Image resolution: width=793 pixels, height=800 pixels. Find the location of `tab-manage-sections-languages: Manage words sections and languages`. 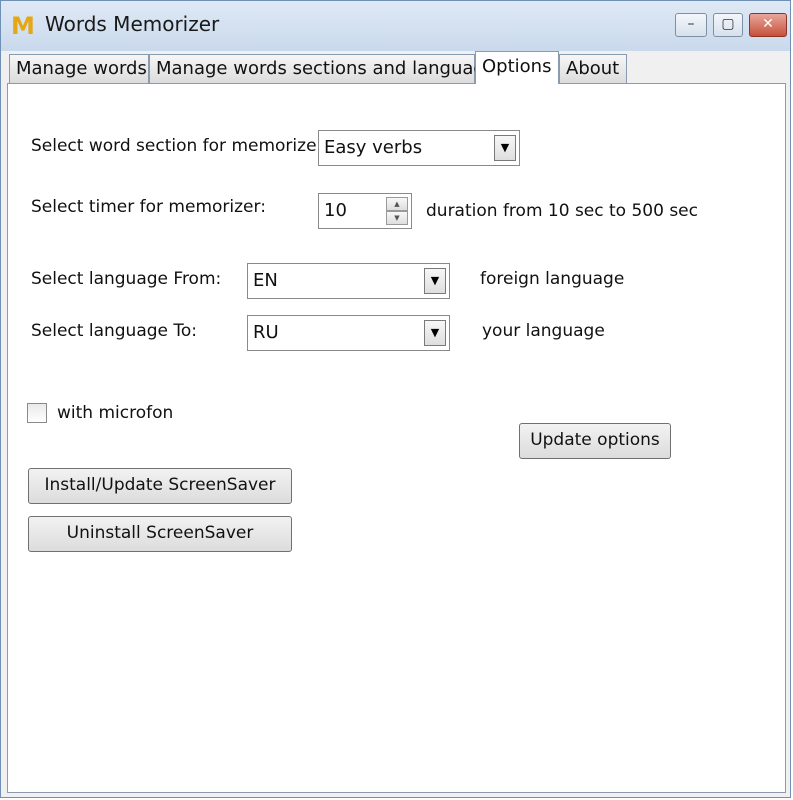

tab-manage-sections-languages: Manage words sections and languages is located at coordinates (327, 68).